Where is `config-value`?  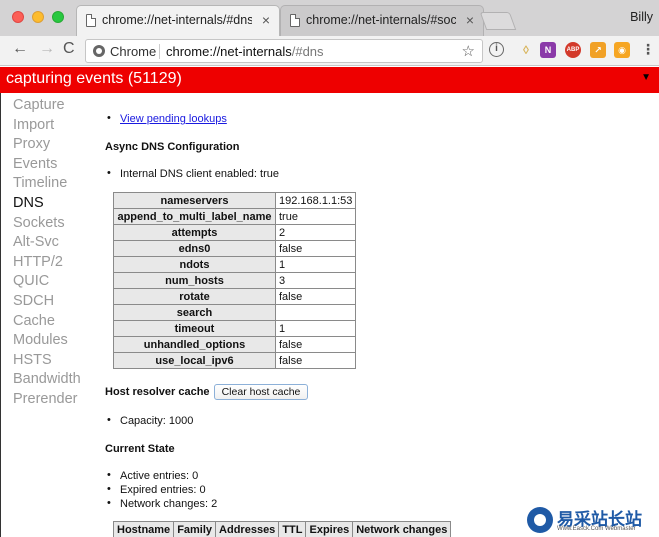 config-value is located at coordinates (315, 312).